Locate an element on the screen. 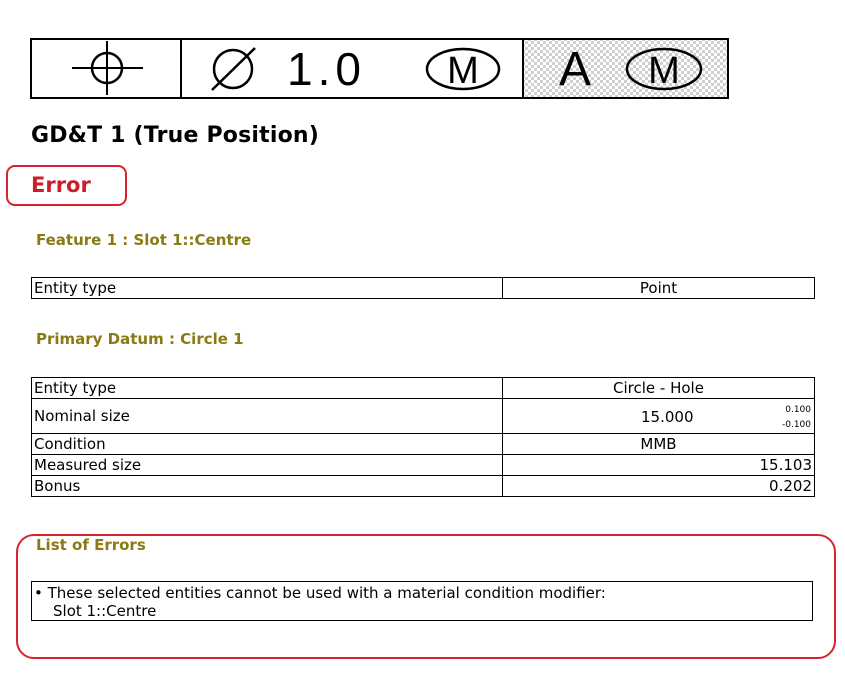 The width and height of the screenshot is (845, 689). datum-heading: Primary Datum : Circle 1 is located at coordinates (140, 339).